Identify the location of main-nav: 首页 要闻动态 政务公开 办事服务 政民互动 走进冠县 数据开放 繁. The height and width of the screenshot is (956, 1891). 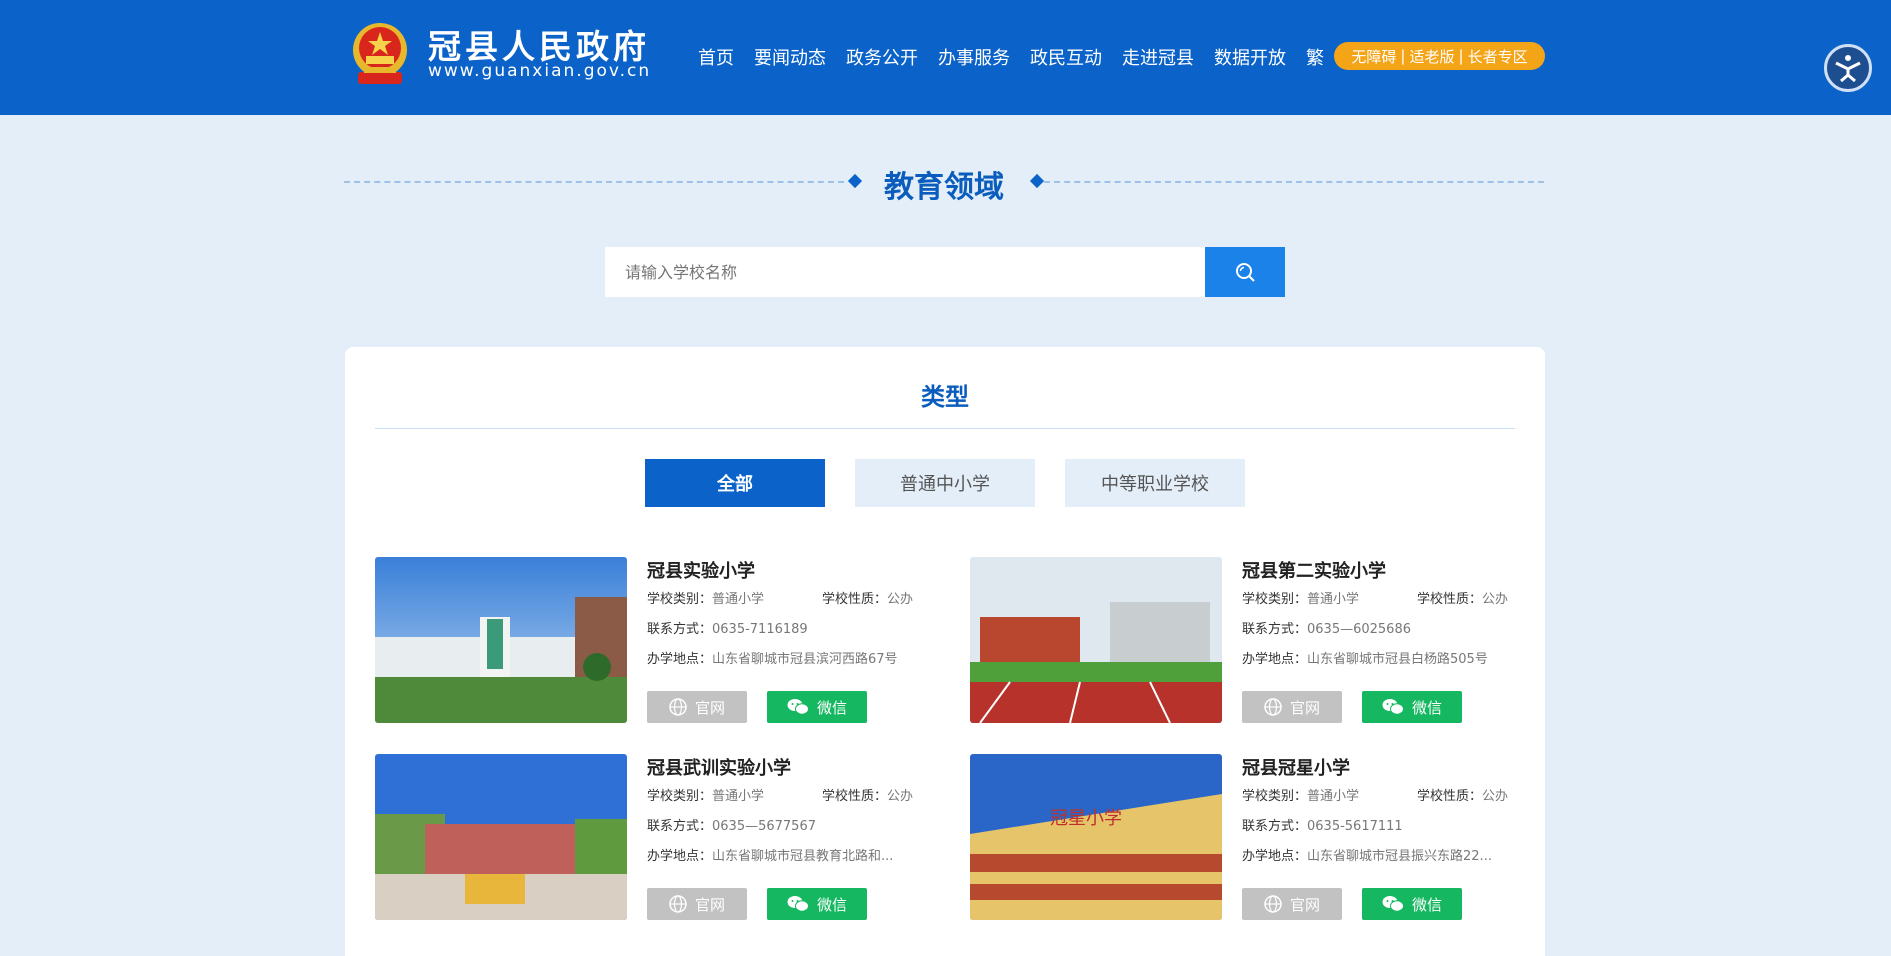
(1021, 57).